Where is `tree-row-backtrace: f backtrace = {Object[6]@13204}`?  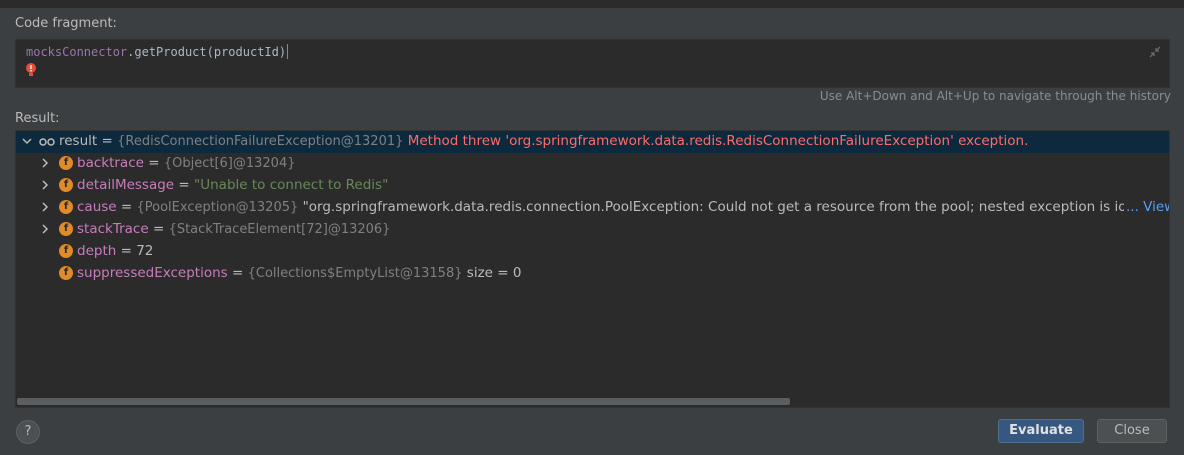
tree-row-backtrace: f backtrace = {Object[6]@13204} is located at coordinates (592, 164).